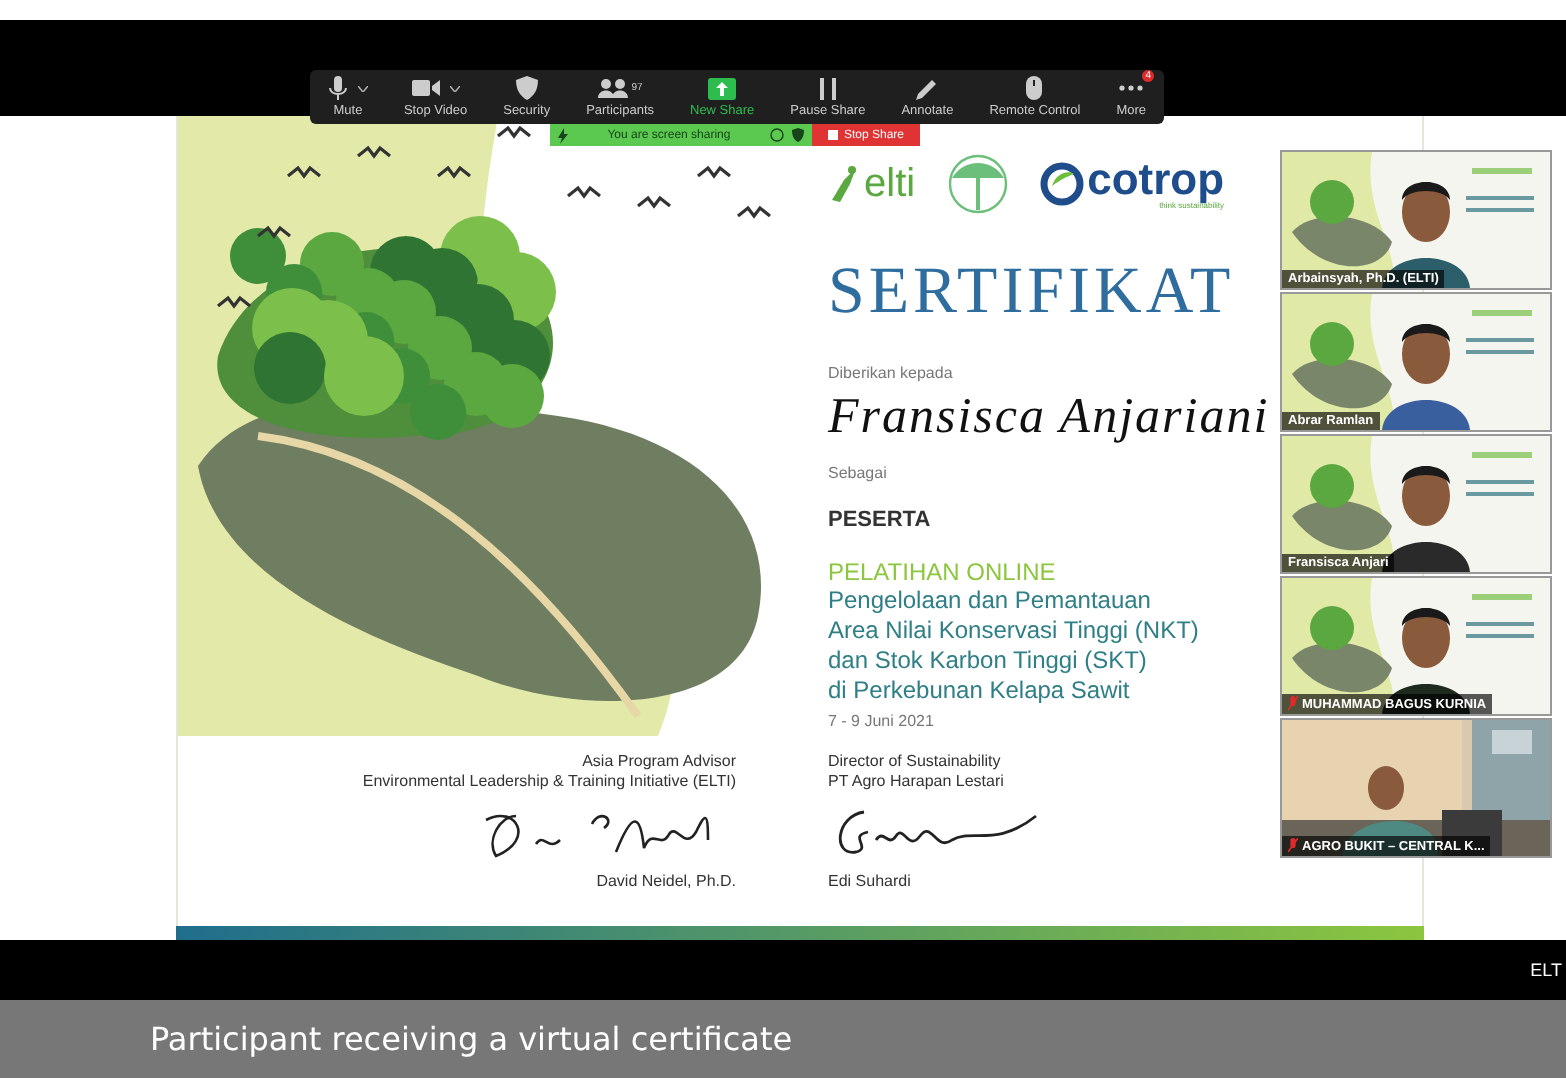 The width and height of the screenshot is (1566, 1078). I want to click on certificate-title: SERTIFIKAT, so click(1031, 292).